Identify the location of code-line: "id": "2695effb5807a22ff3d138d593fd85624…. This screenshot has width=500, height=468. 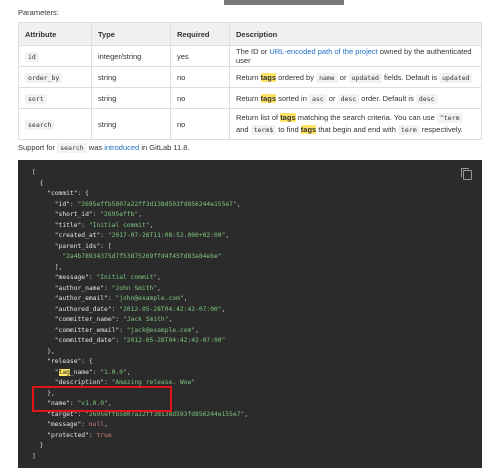
(147, 204).